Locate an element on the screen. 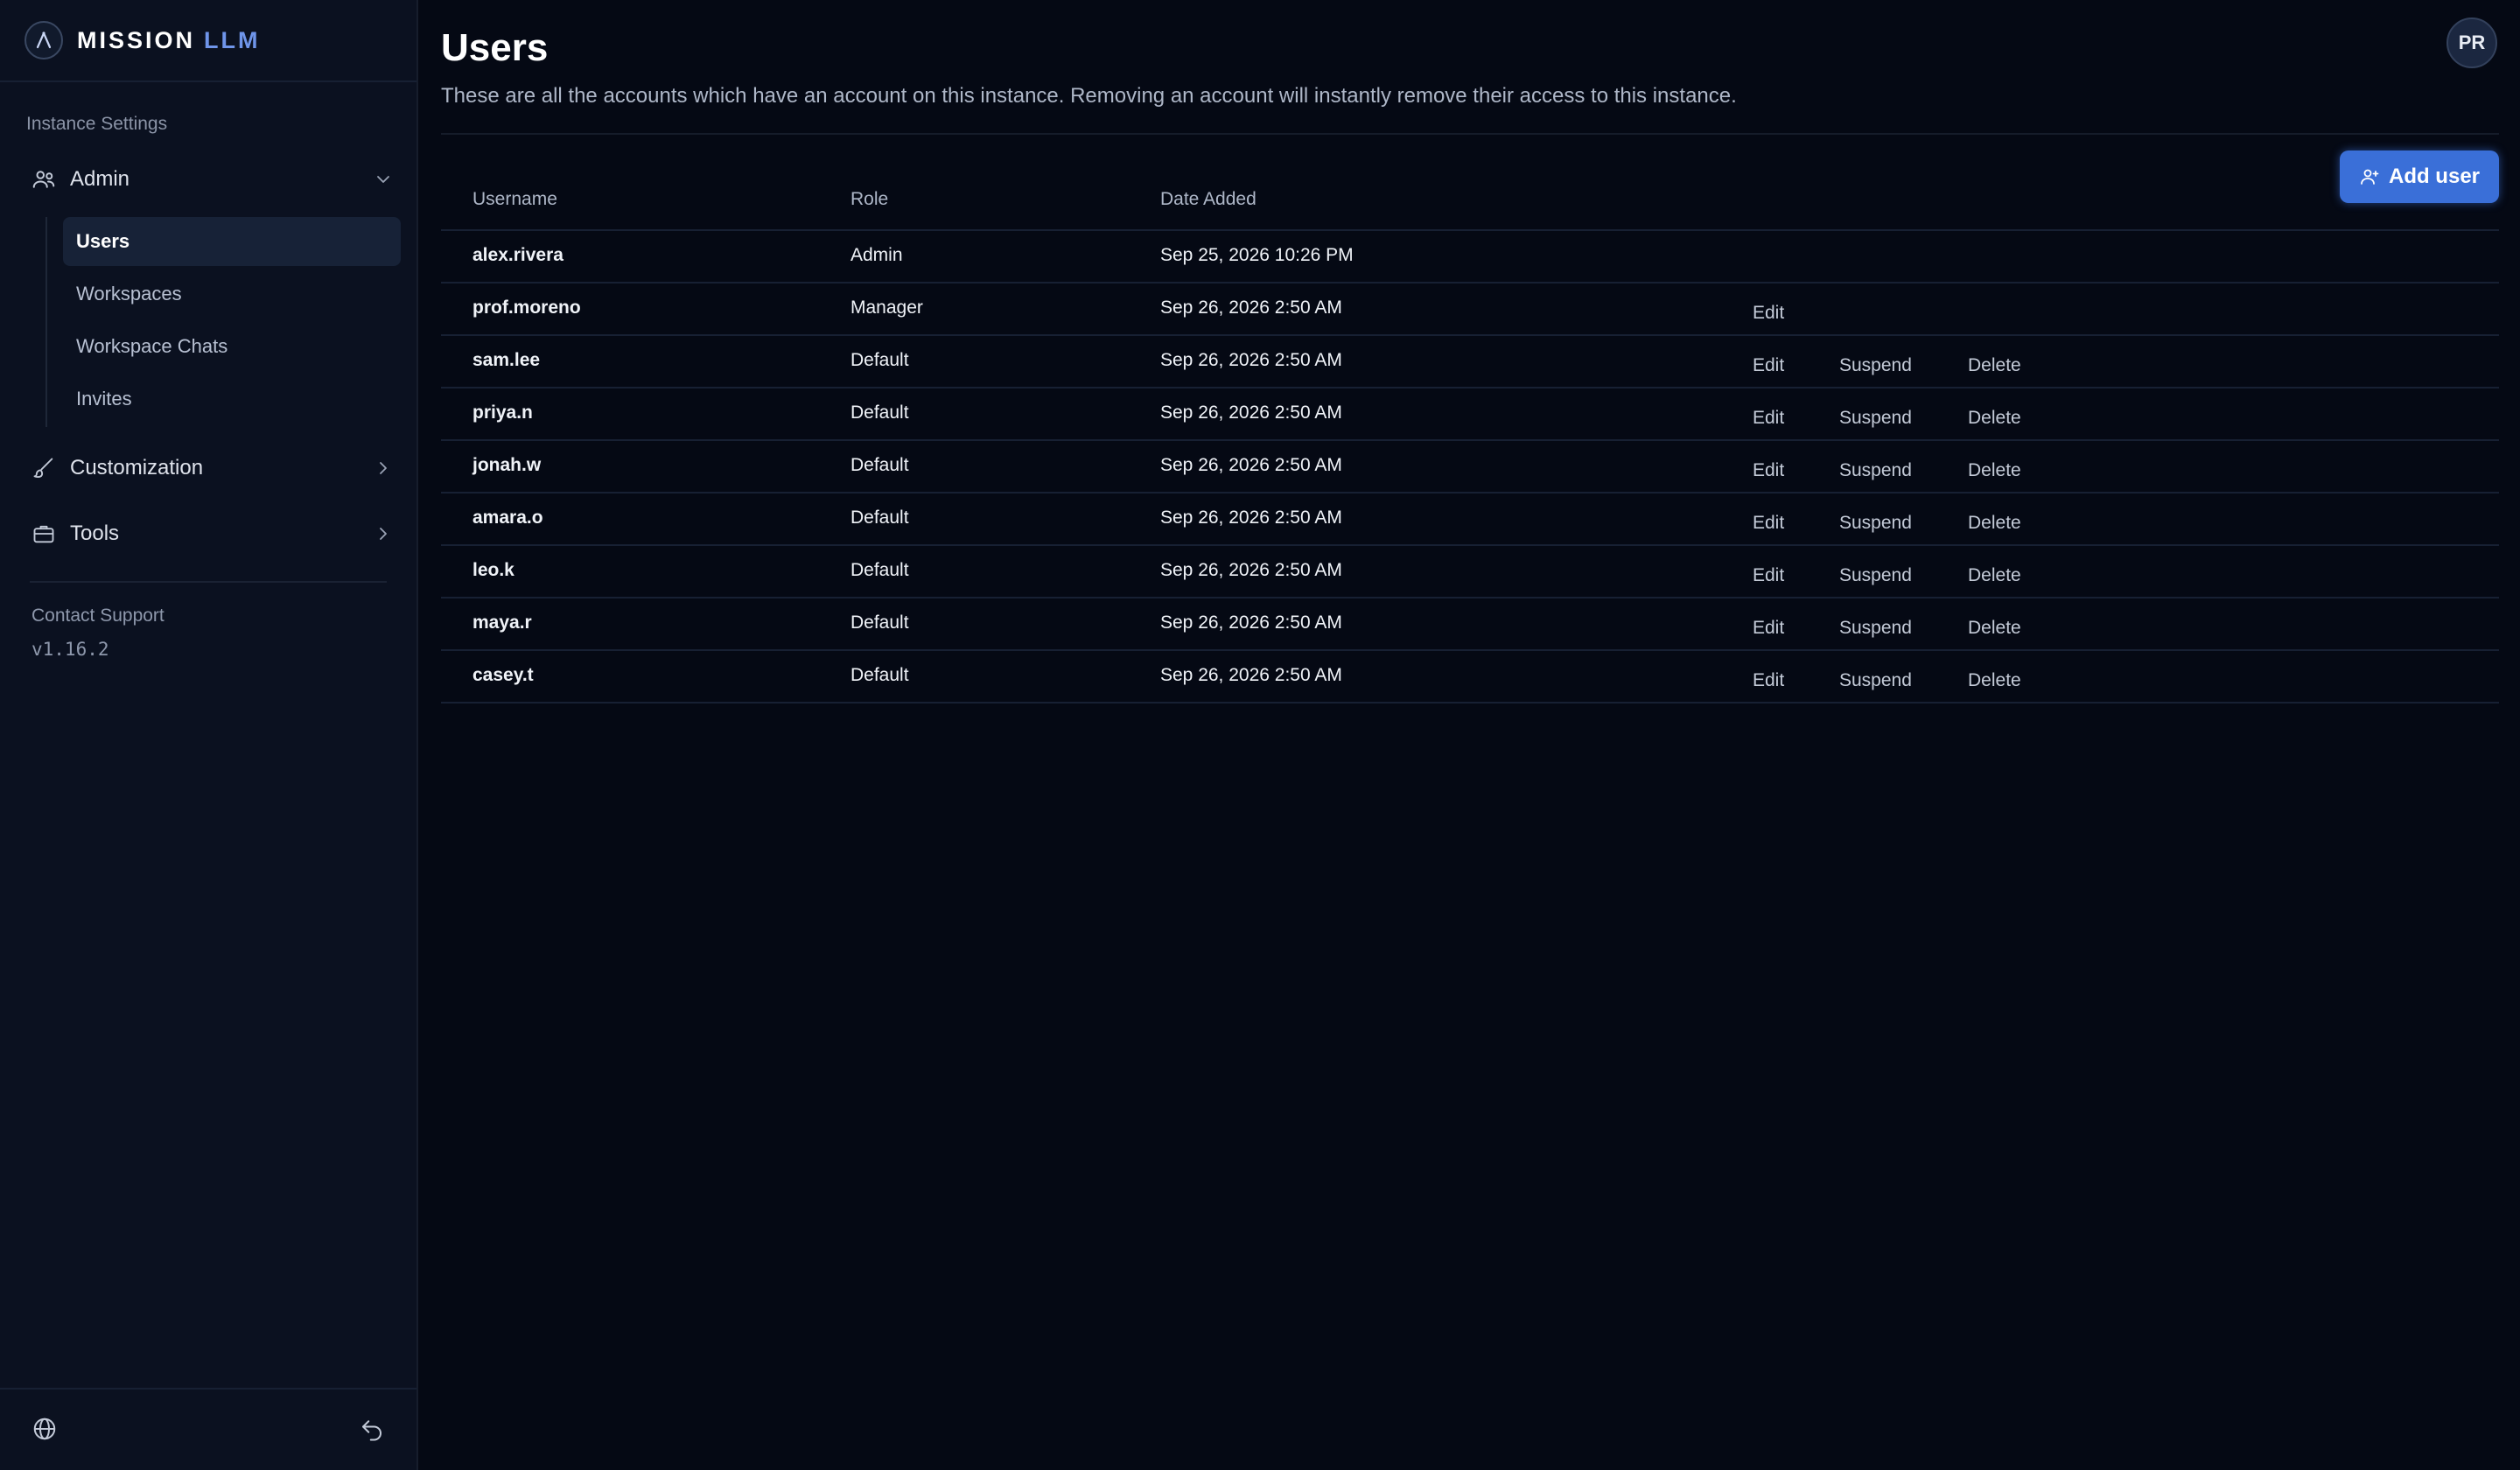 The image size is (2520, 1470). admin-subnav: Users Workspaces Workspace Chats Invites is located at coordinates (223, 322).